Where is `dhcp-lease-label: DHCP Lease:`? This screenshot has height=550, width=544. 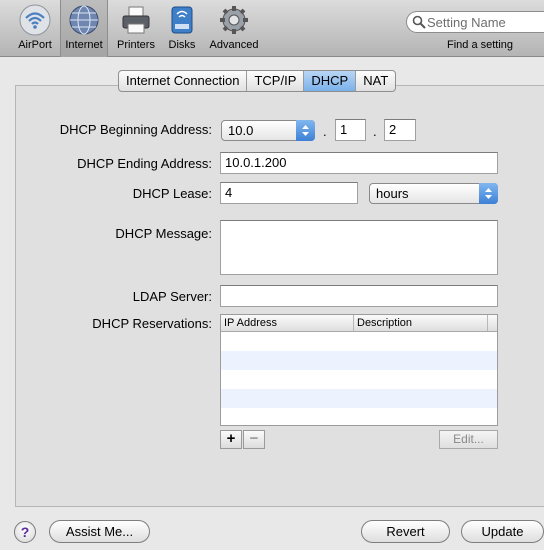
dhcp-lease-label: DHCP Lease: is located at coordinates (172, 193).